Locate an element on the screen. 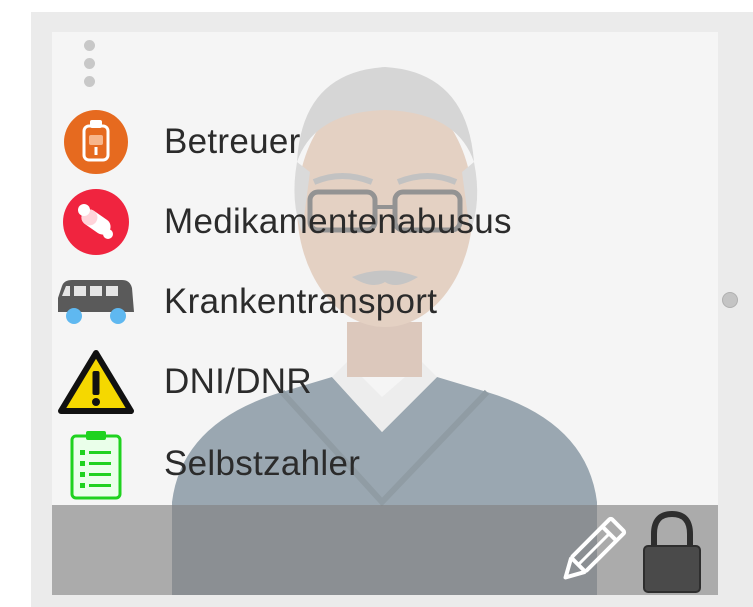  pencil-icon is located at coordinates (591, 552).